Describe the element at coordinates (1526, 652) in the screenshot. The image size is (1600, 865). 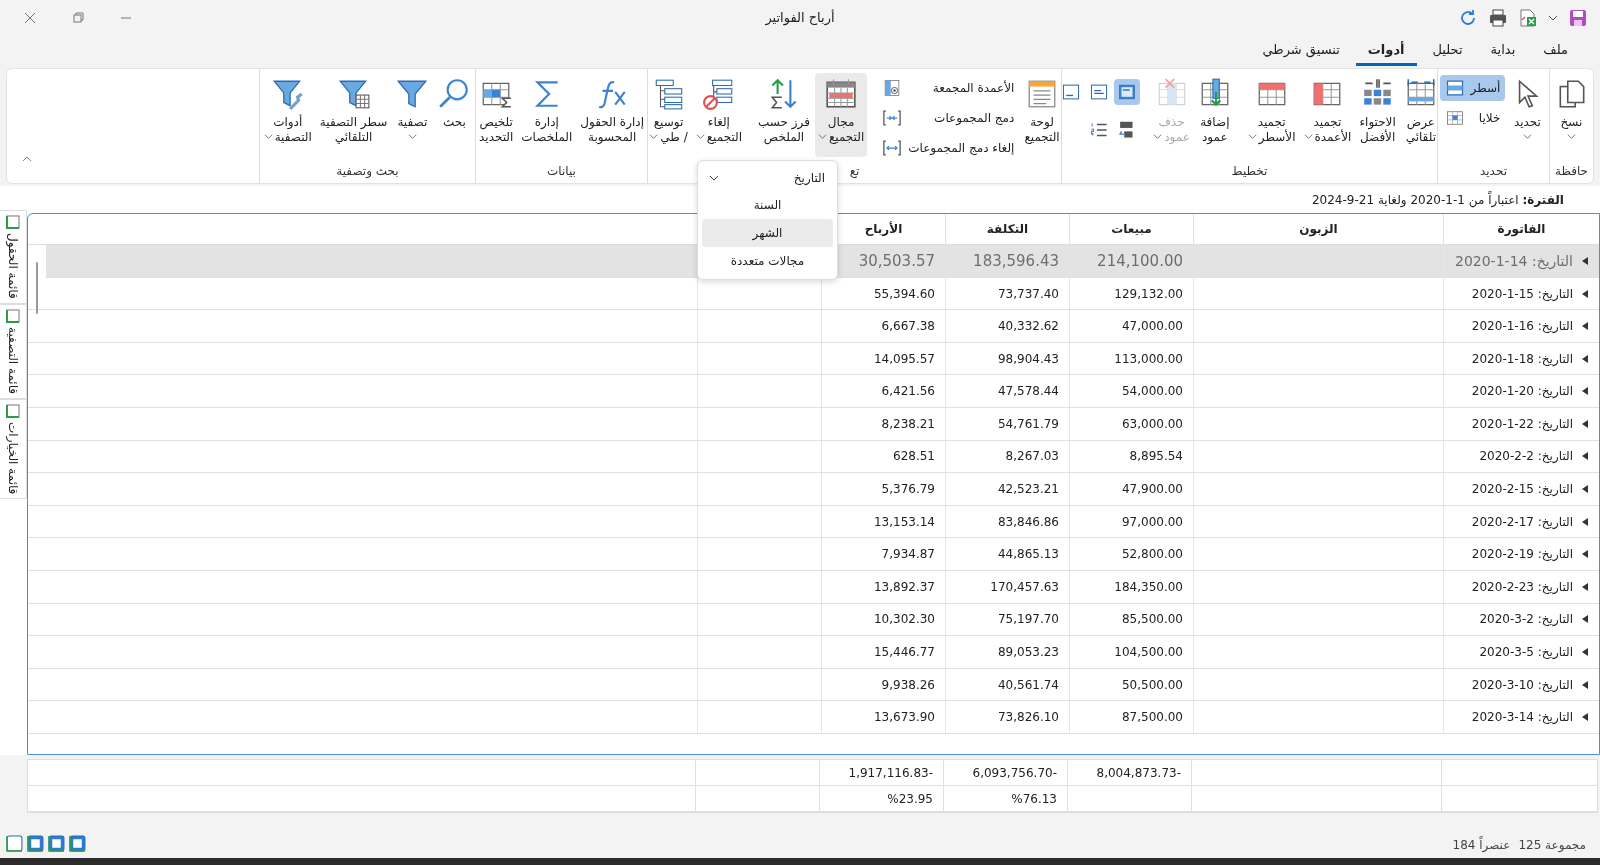
I see `group-label-cell: التاريخ: 5-3-2020` at that location.